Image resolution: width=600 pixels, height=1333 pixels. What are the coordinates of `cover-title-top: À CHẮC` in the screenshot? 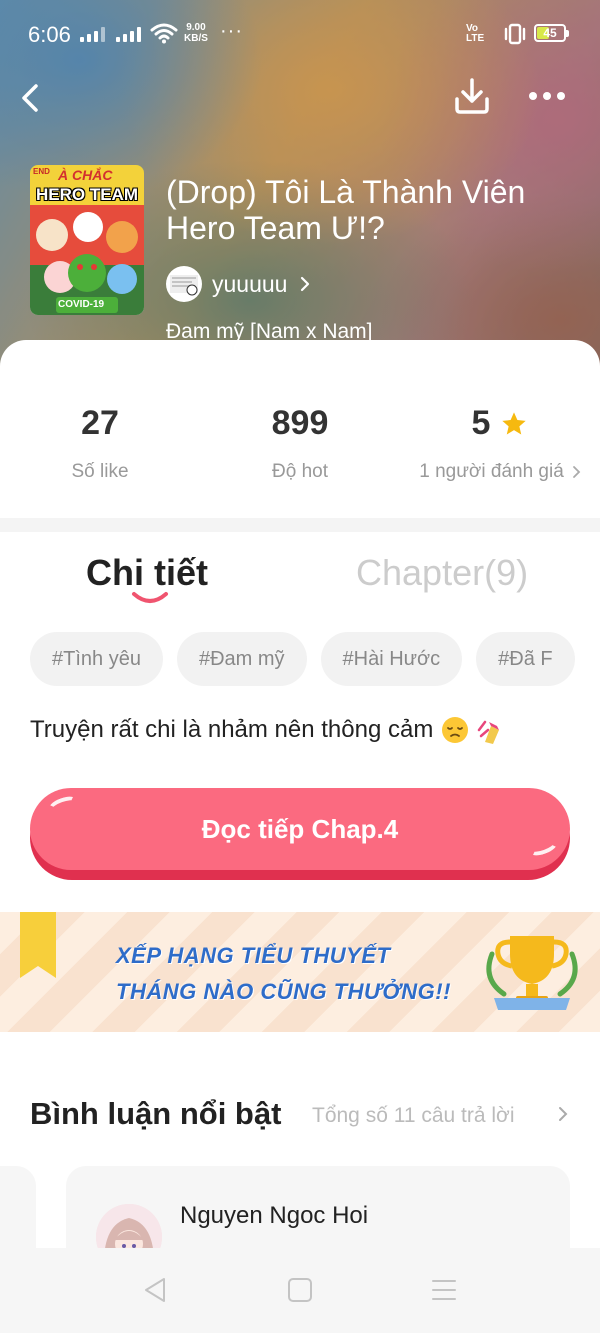 It's located at (85, 175).